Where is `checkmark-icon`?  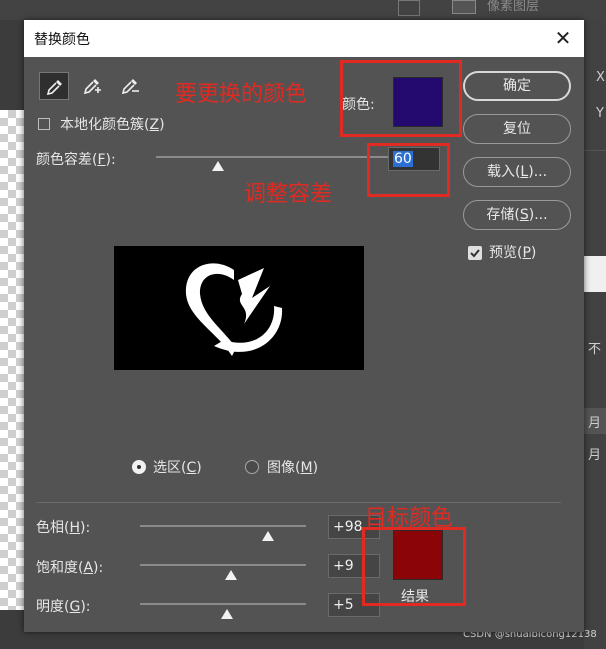 checkmark-icon is located at coordinates (475, 253).